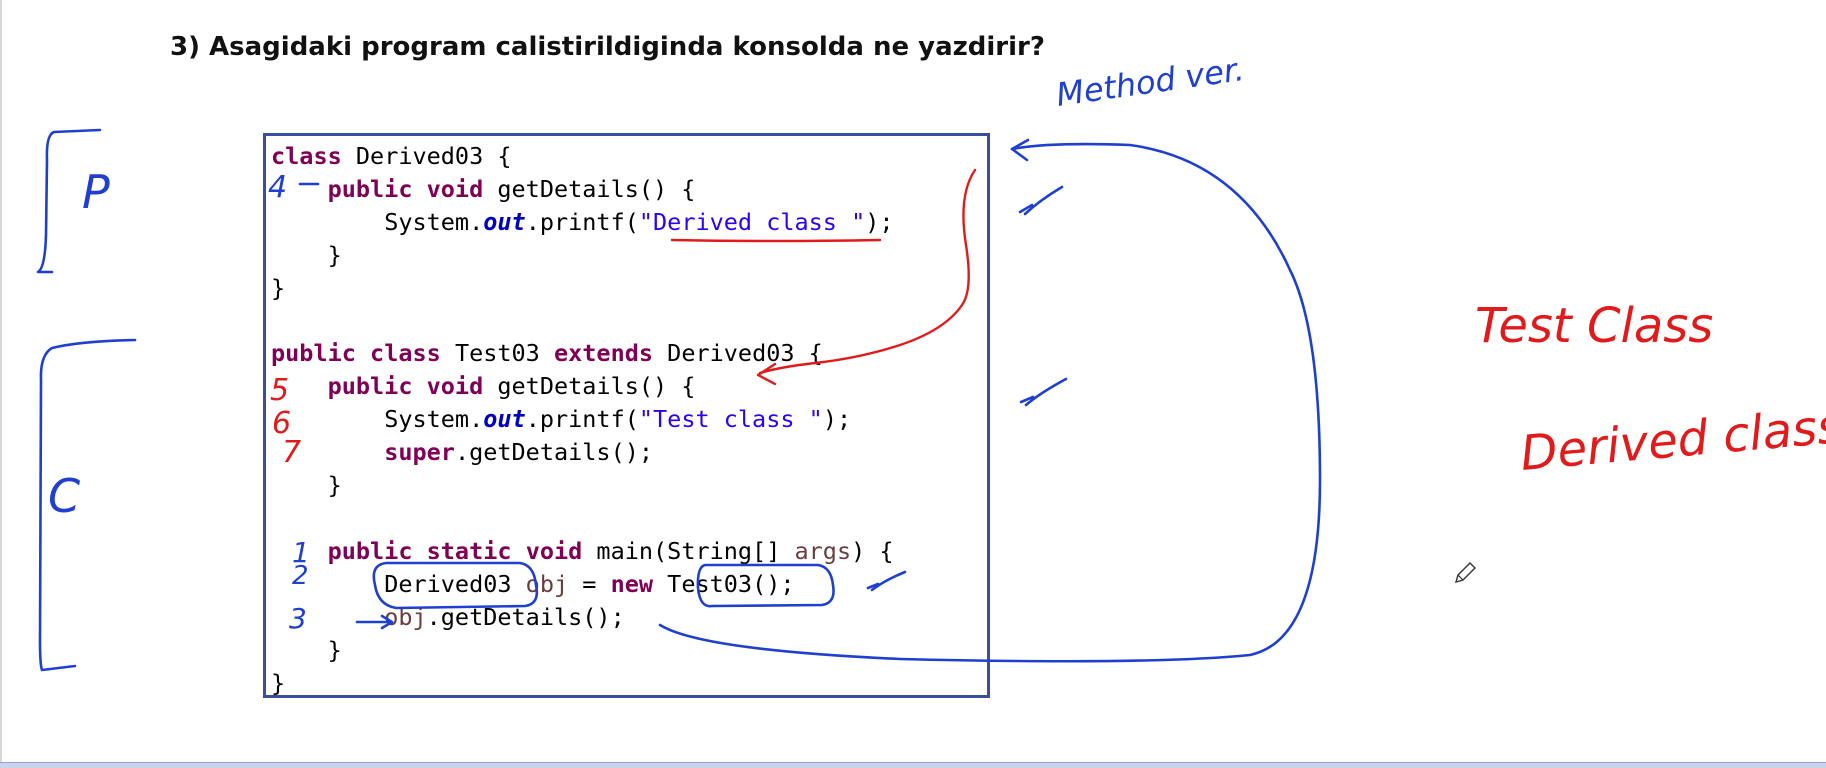  I want to click on child-bracket, so click(87, 505).